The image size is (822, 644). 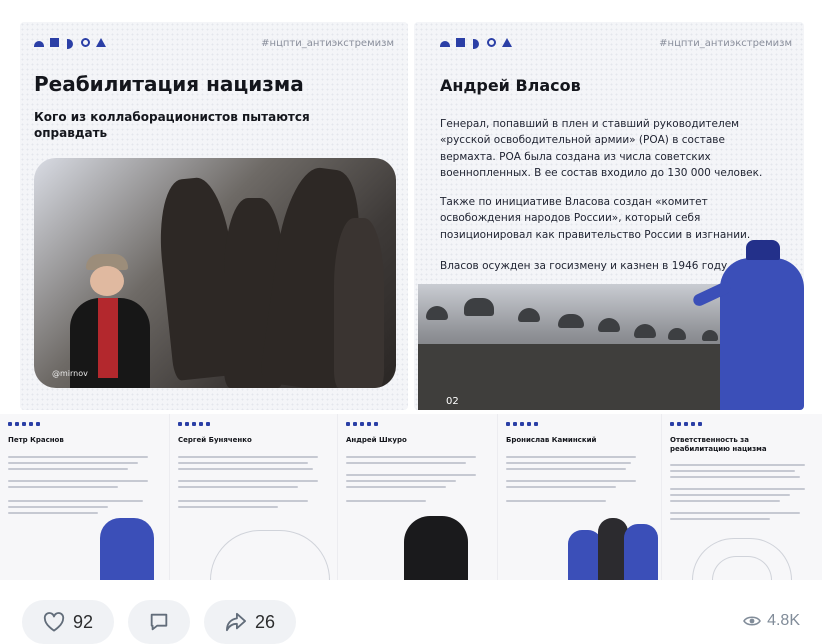 I want to click on thumbnail-kaminsky: Бронислав Каминский, so click(x=580, y=497).